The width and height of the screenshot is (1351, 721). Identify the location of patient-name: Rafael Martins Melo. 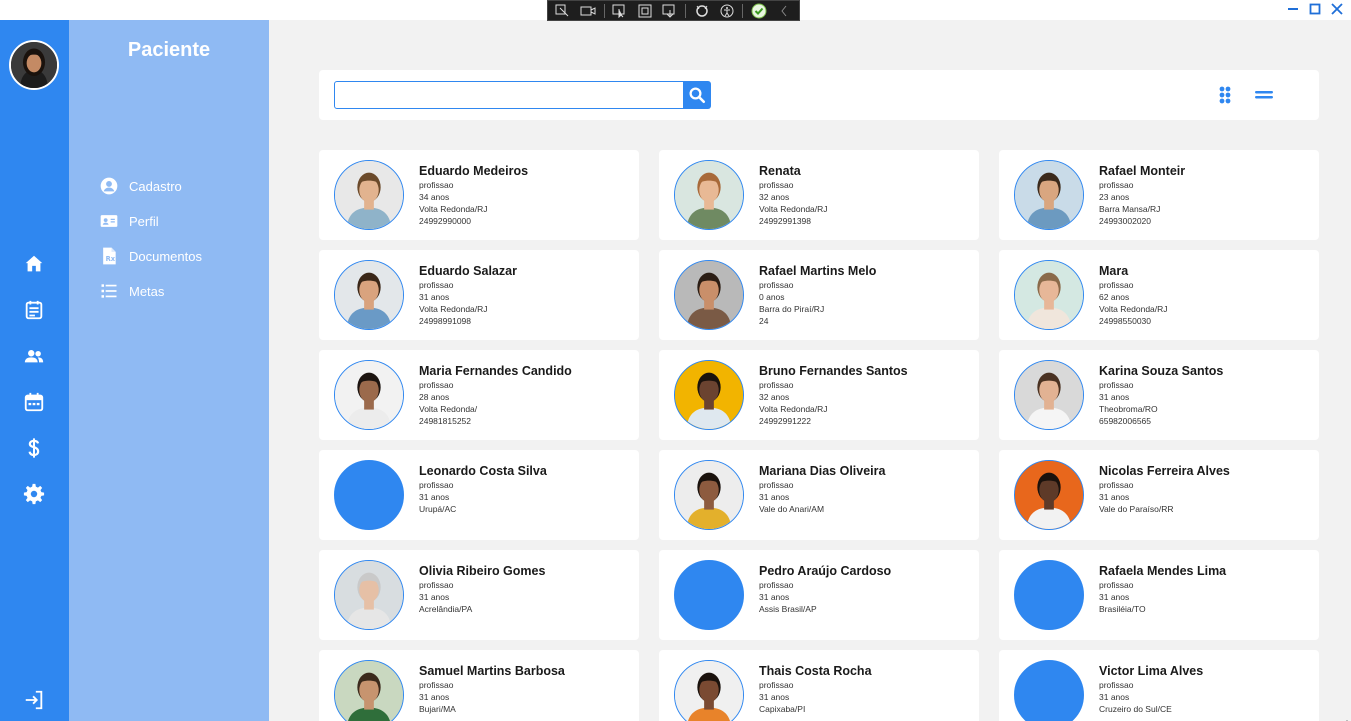
(818, 271).